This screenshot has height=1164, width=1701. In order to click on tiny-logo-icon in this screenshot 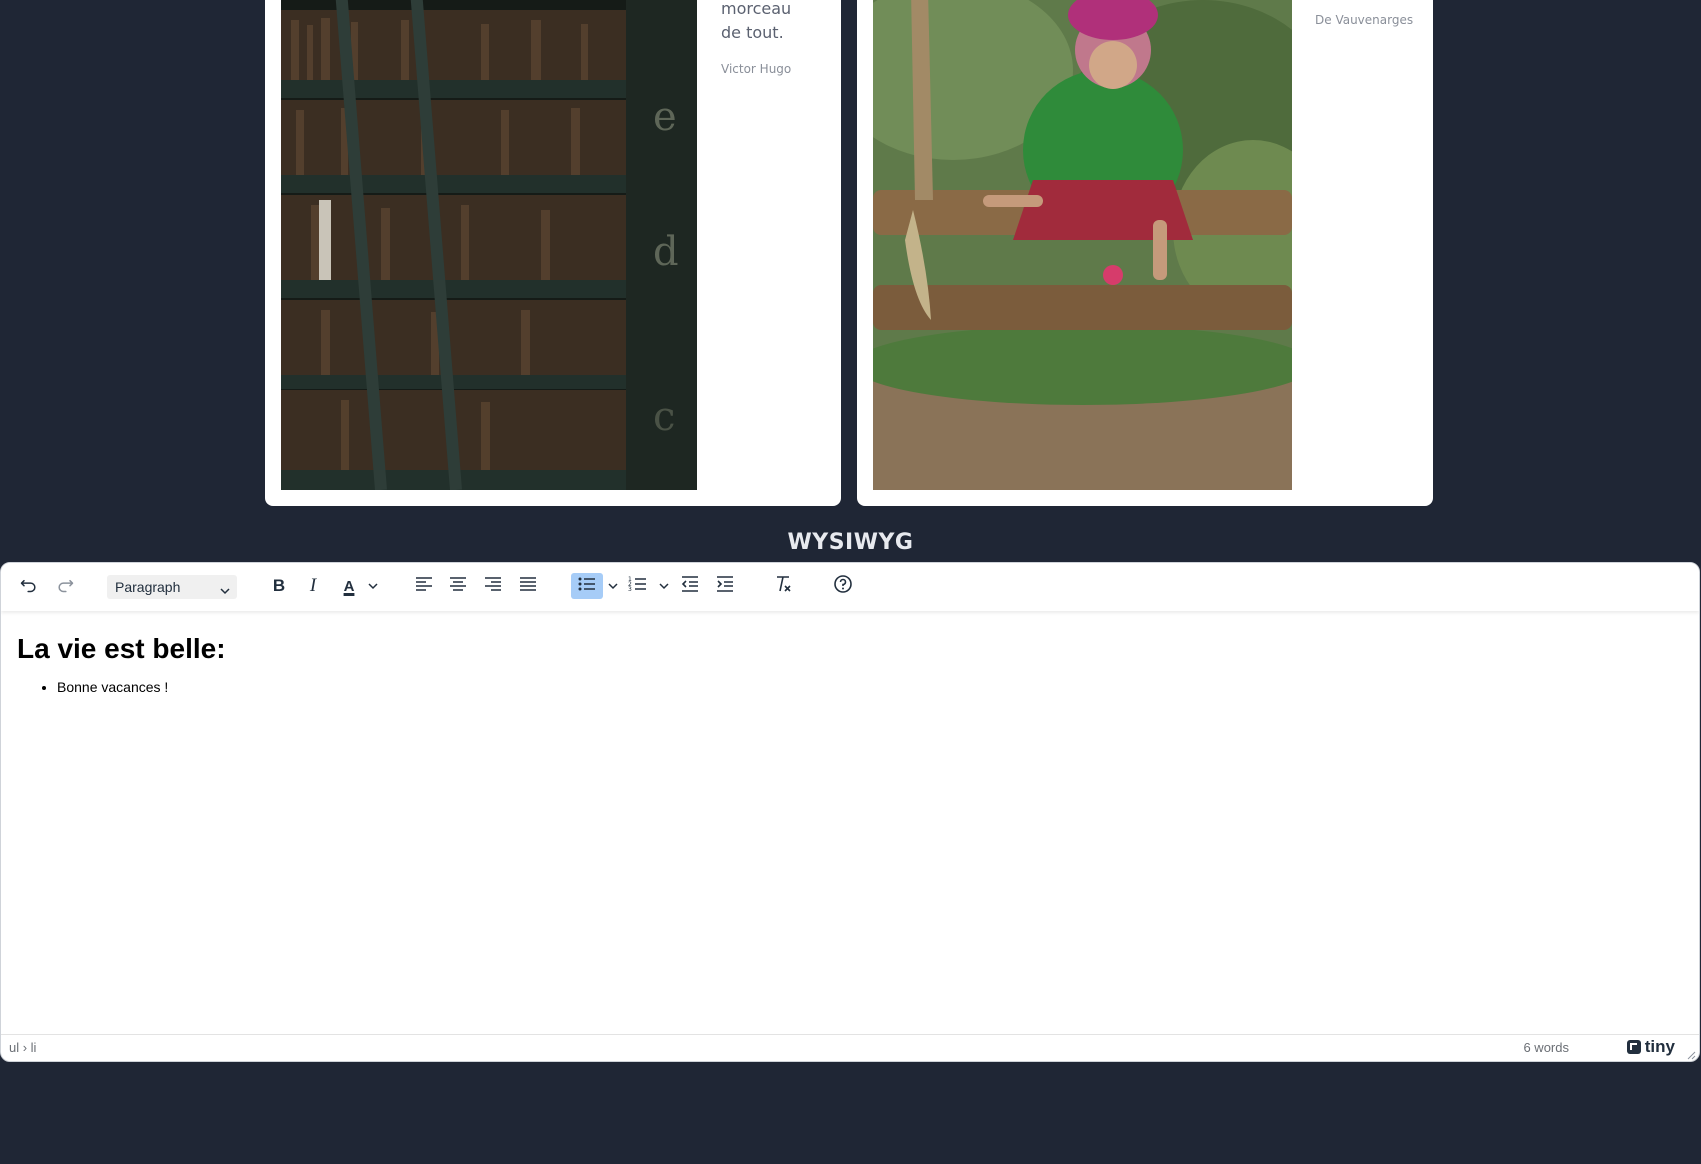, I will do `click(1633, 1047)`.